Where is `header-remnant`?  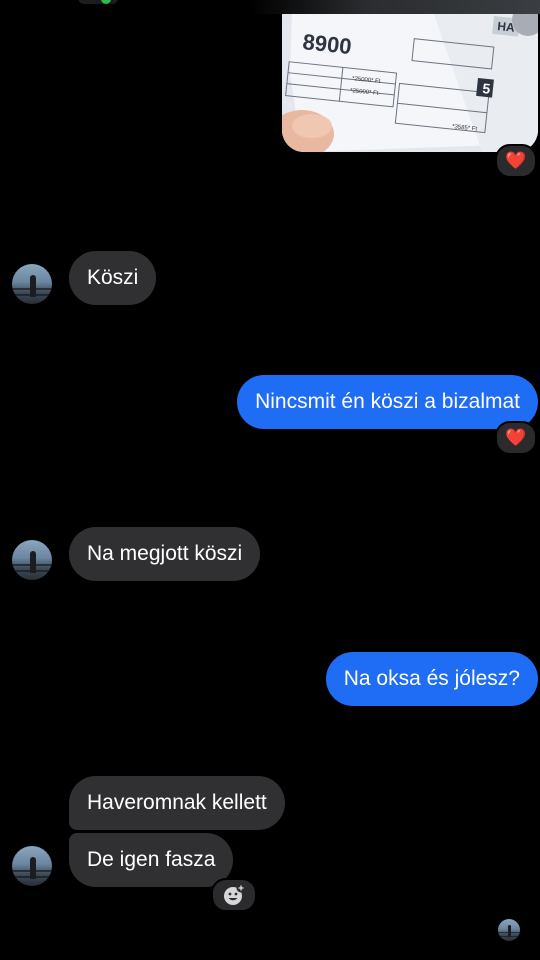
header-remnant is located at coordinates (270, 7).